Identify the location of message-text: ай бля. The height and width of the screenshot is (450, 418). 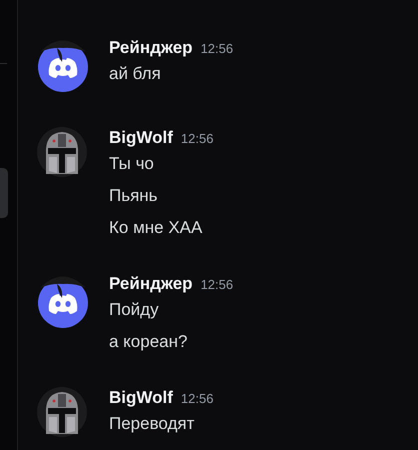
(135, 74).